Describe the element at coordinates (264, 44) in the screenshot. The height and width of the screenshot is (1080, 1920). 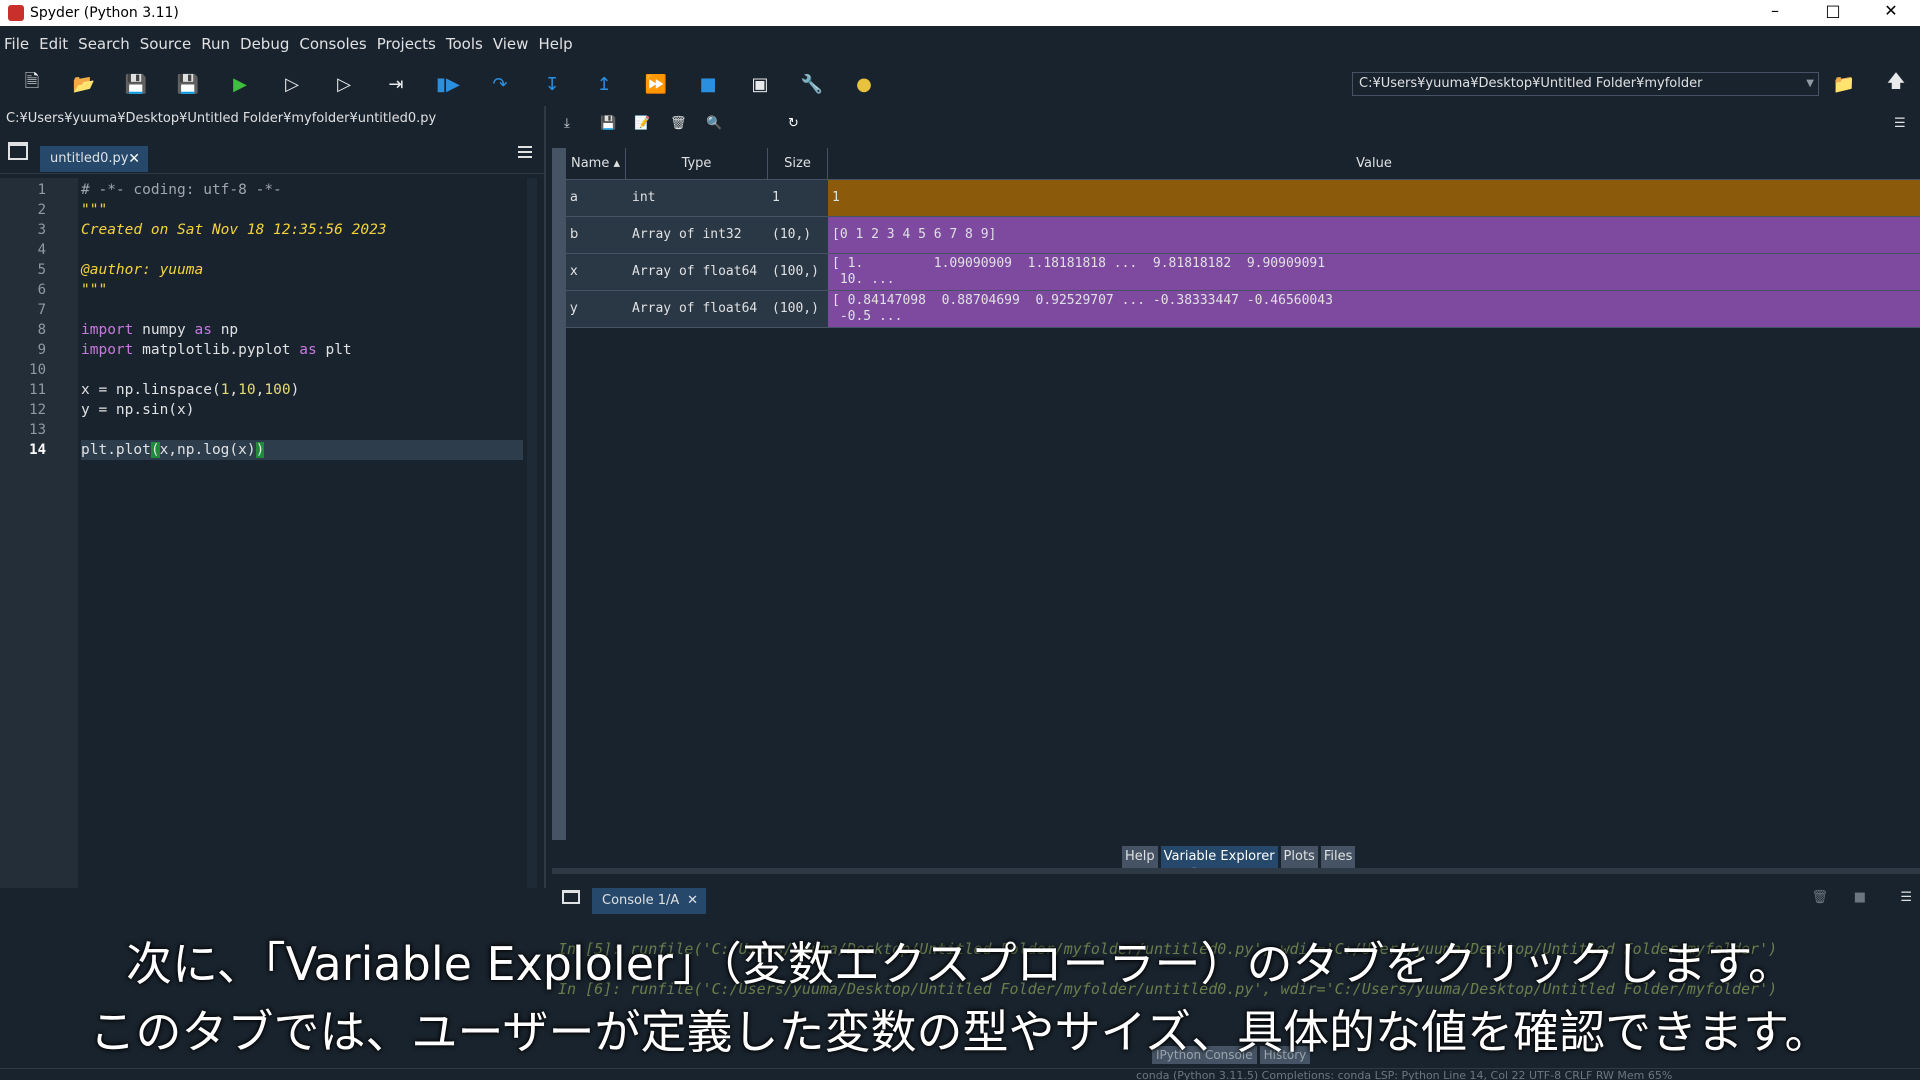
I see `menu-debug: Debug` at that location.